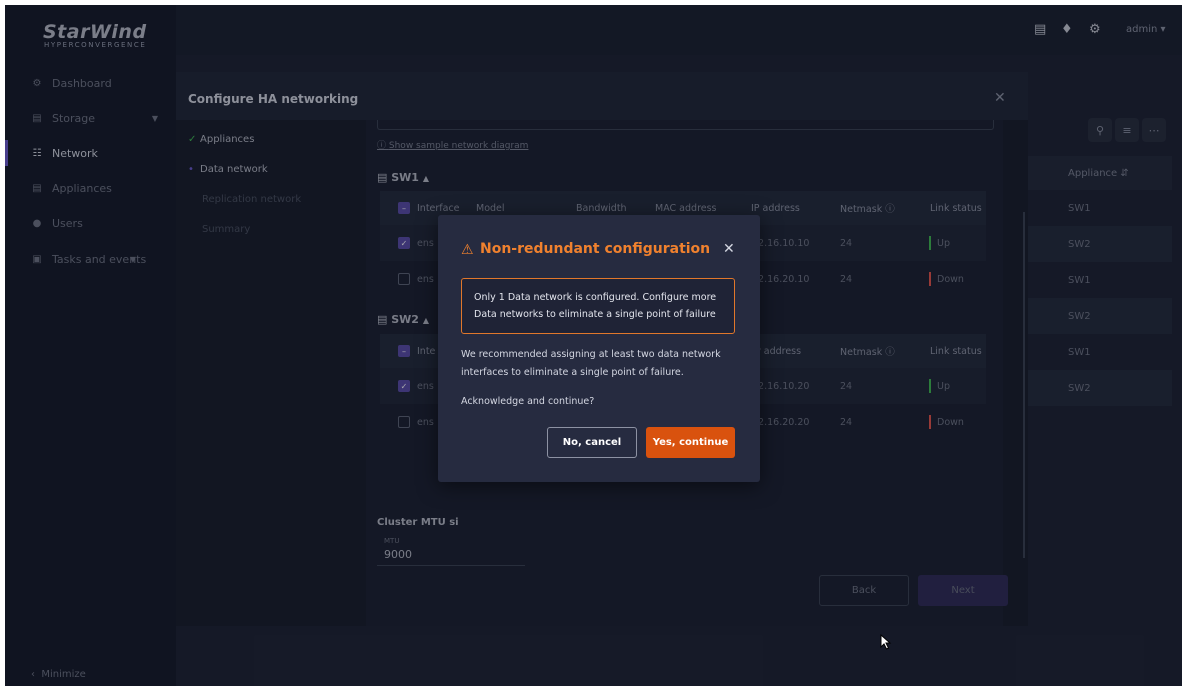 This screenshot has width=1188, height=686. I want to click on cancel-button: No, cancel, so click(592, 442).